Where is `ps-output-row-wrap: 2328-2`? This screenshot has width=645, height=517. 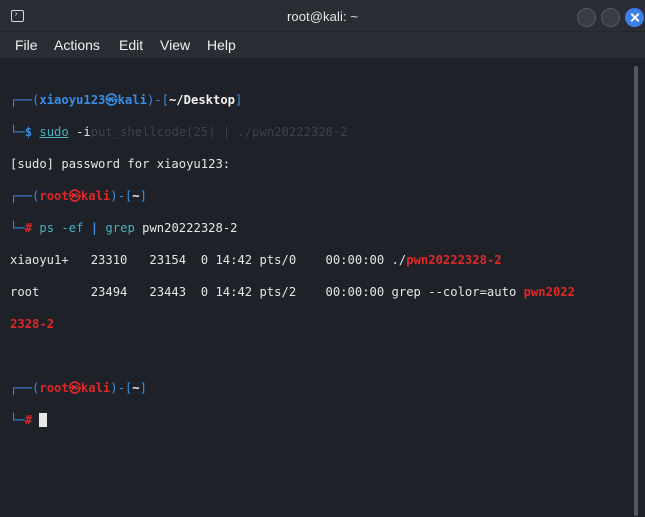 ps-output-row-wrap: 2328-2 is located at coordinates (32, 324).